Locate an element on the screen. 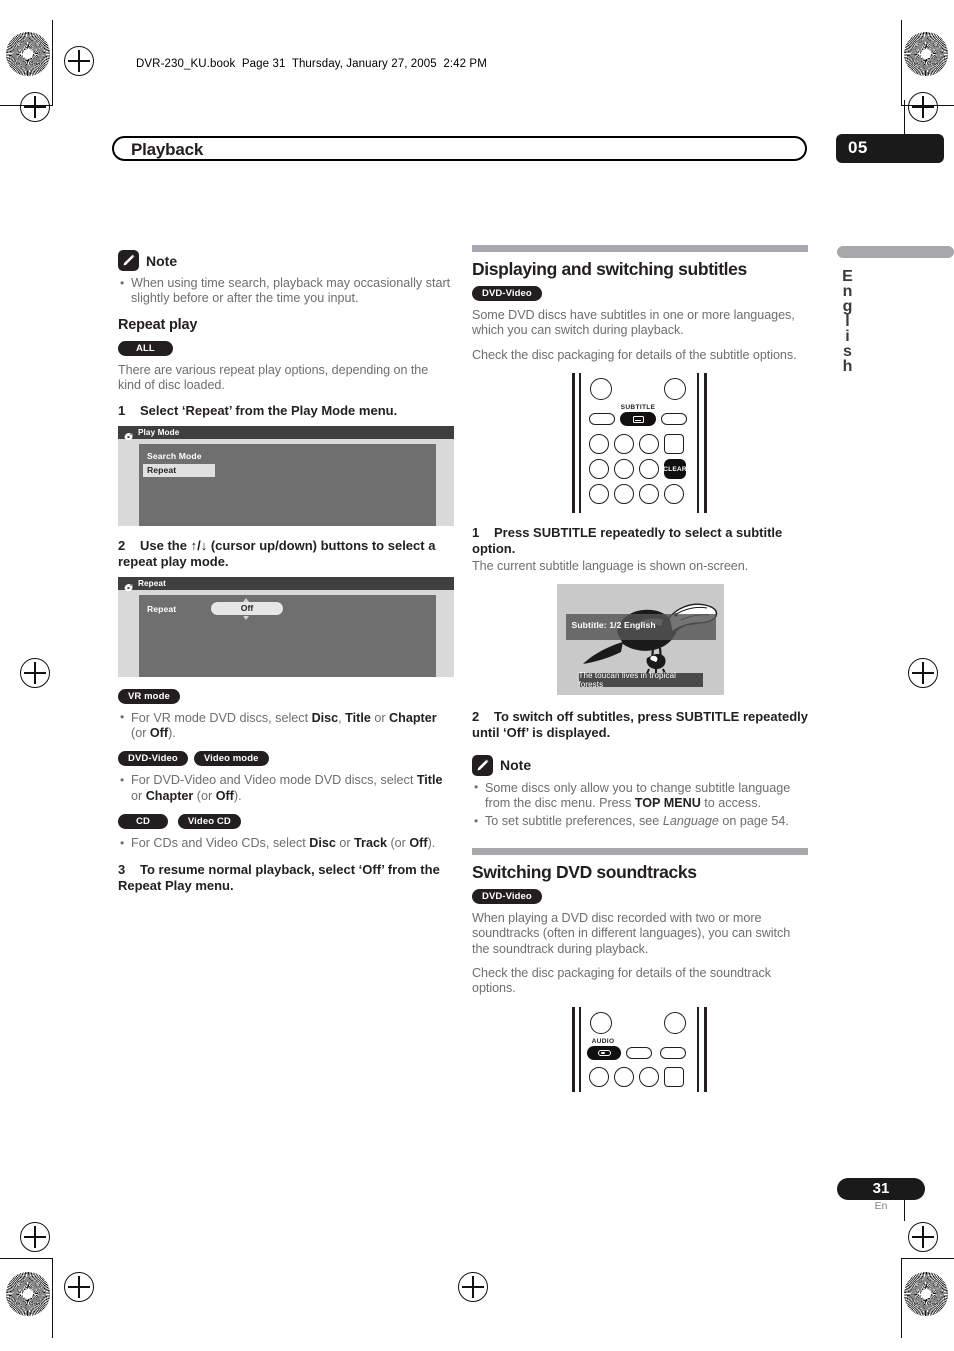 The width and height of the screenshot is (954, 1351). audio-button-caption: AUDIO is located at coordinates (603, 1041).